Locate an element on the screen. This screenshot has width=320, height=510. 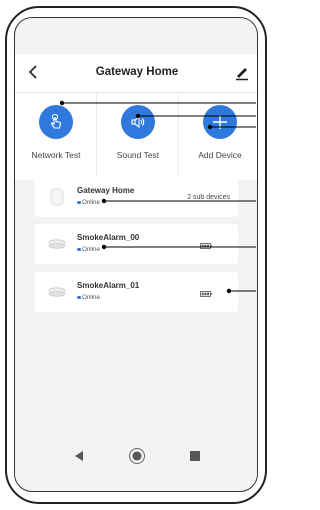
add-device-button: Add Device is located at coordinates (218, 137).